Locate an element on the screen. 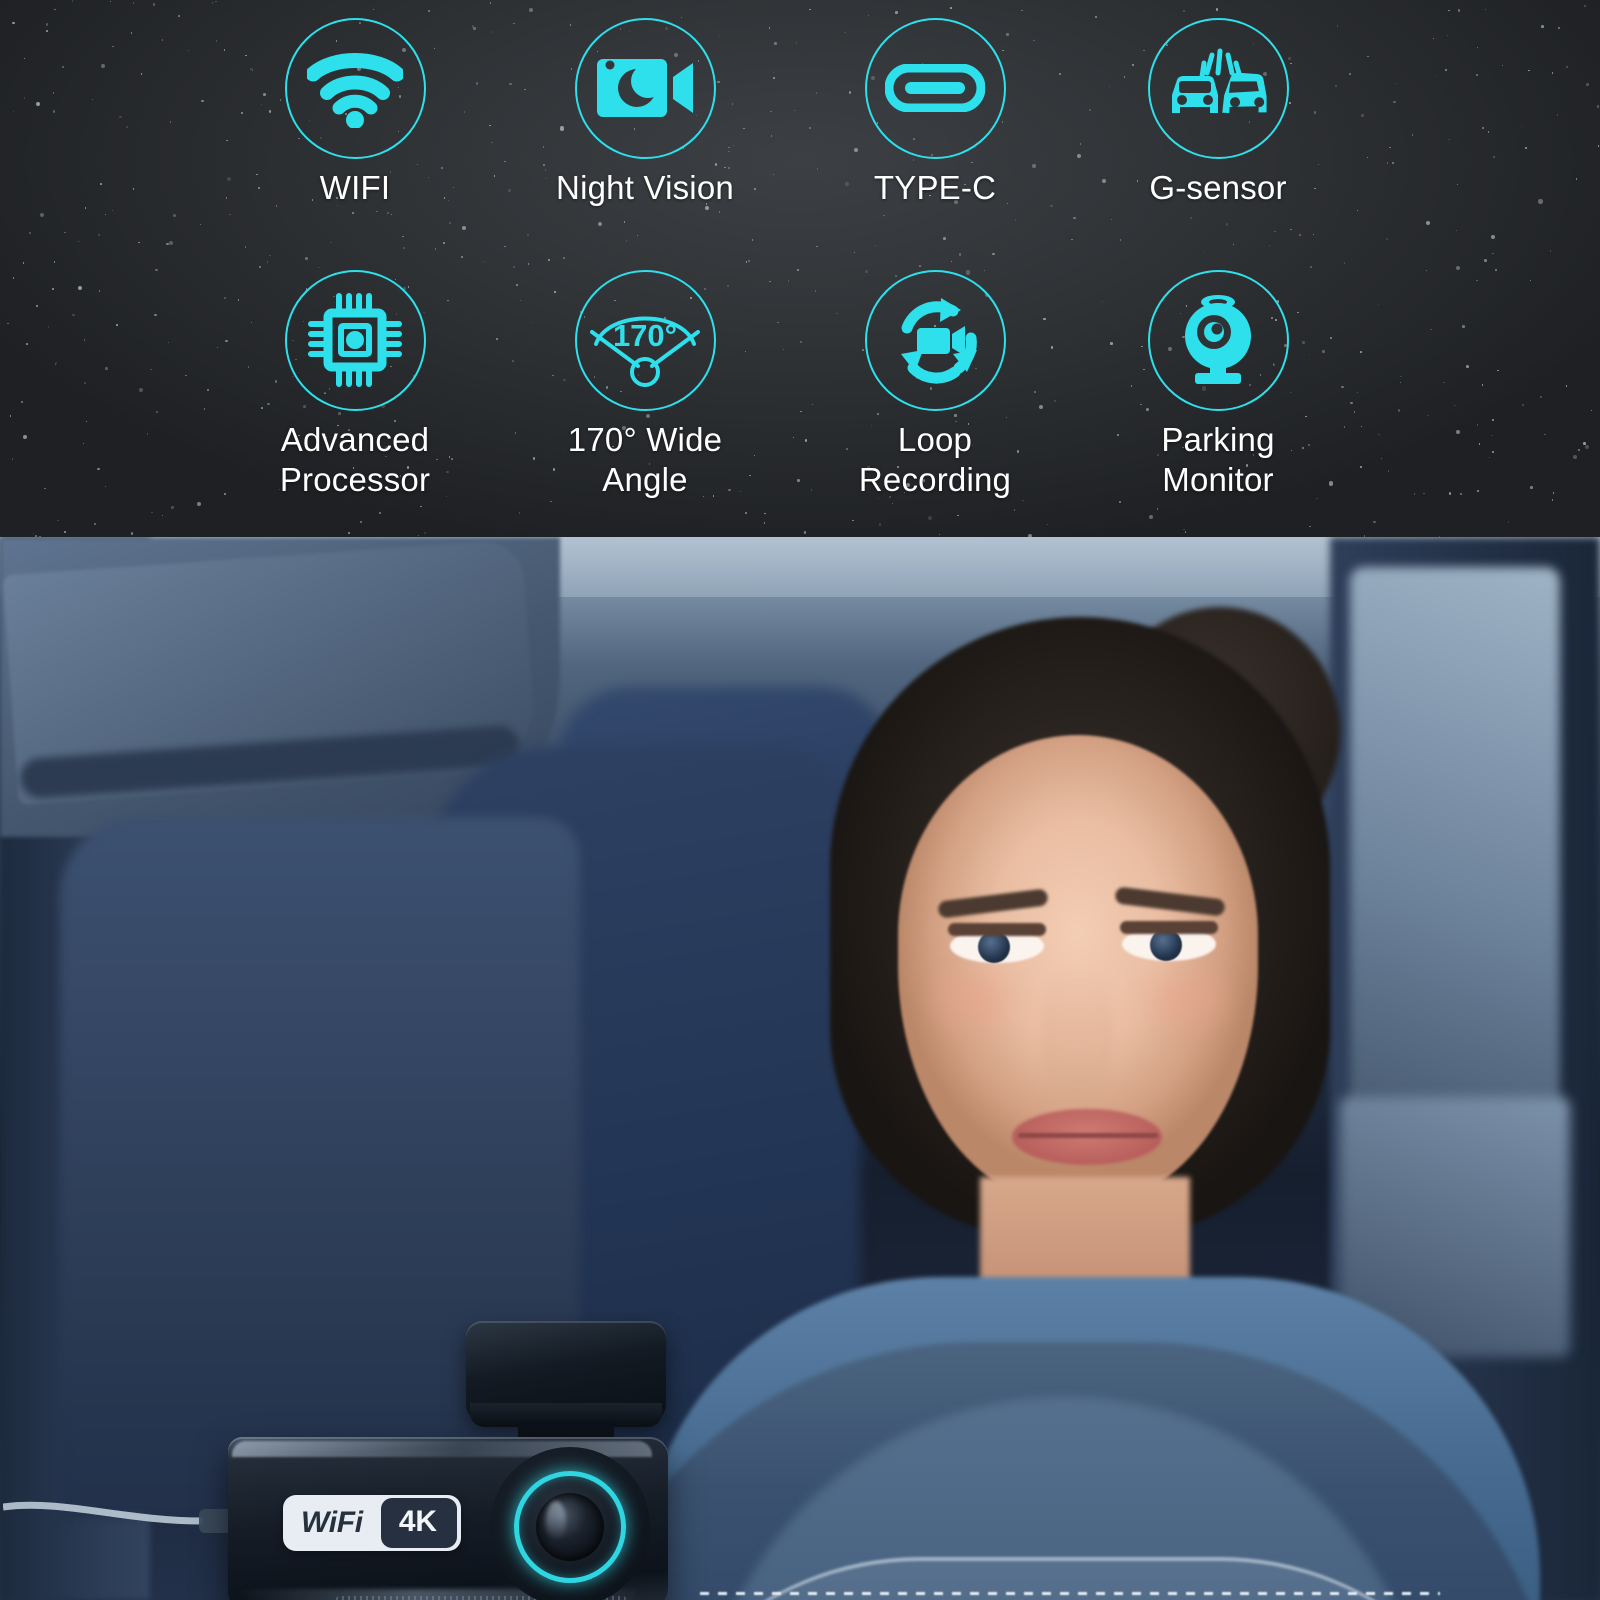 This screenshot has height=1600, width=1600. parking-monitor-camera-icon is located at coordinates (1218, 340).